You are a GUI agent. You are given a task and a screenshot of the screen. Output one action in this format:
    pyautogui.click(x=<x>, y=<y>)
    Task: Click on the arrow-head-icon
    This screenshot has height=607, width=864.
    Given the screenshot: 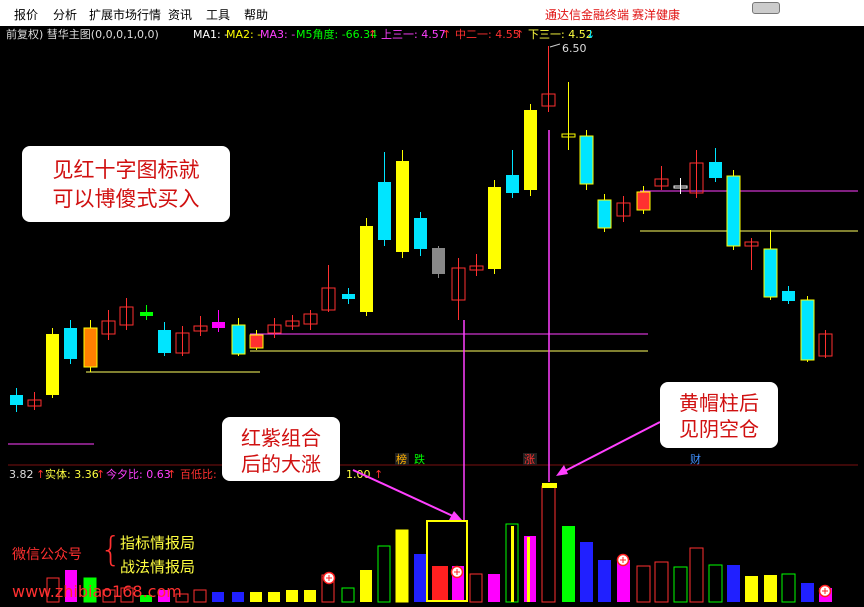 What is the action you would take?
    pyautogui.click(x=562, y=470)
    